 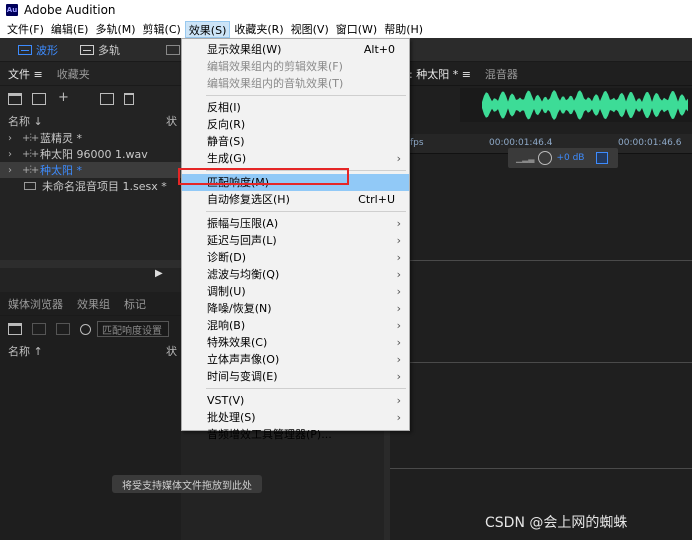 What do you see at coordinates (90, 170) in the screenshot?
I see `file-item: › +⫶+ 种太阳 *` at bounding box center [90, 170].